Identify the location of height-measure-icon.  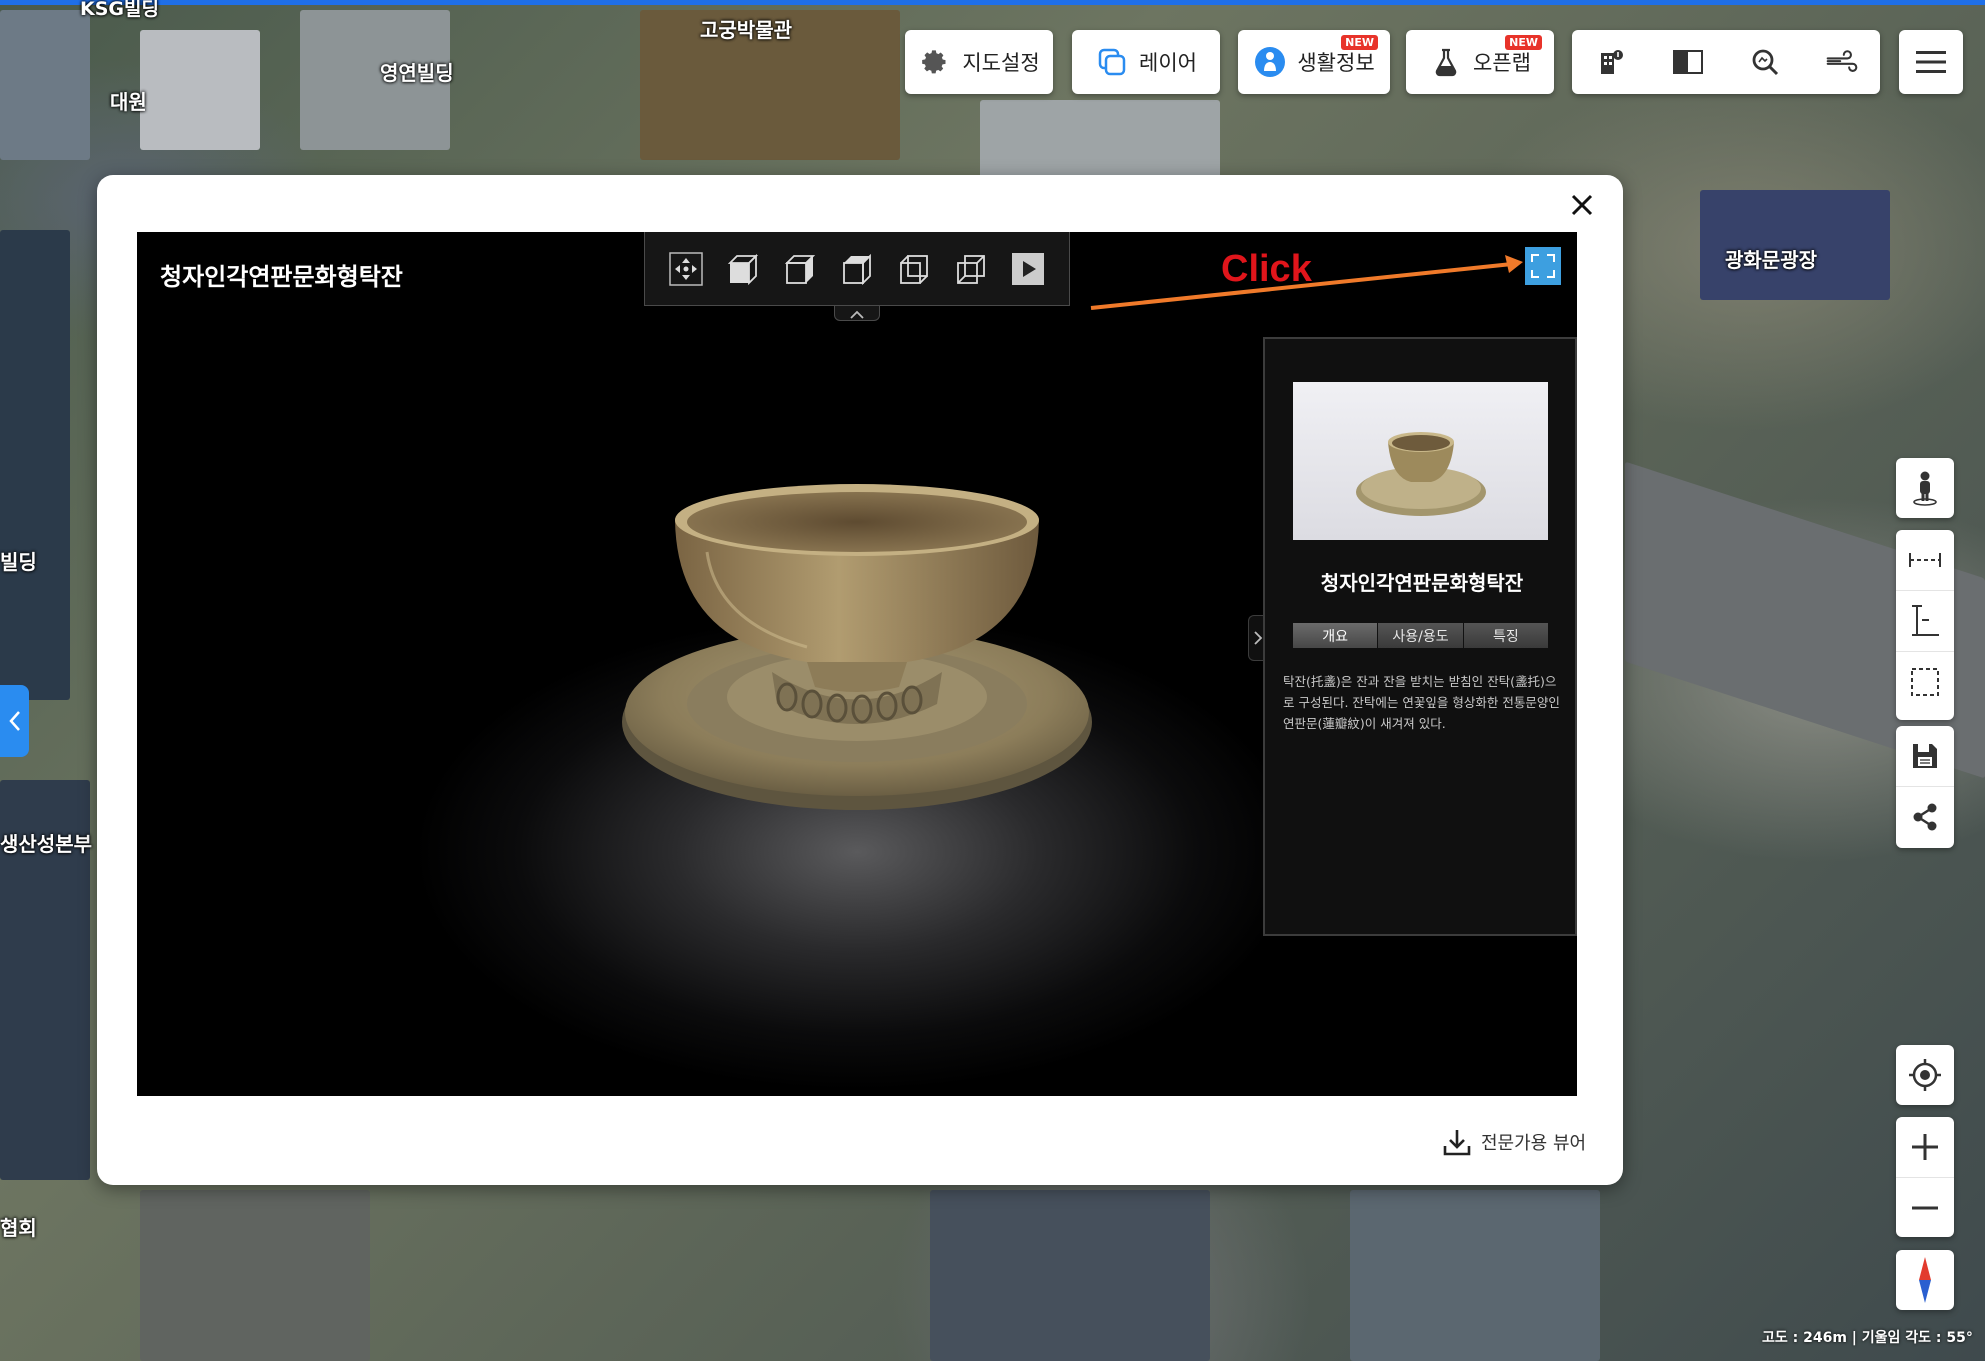
(1925, 621).